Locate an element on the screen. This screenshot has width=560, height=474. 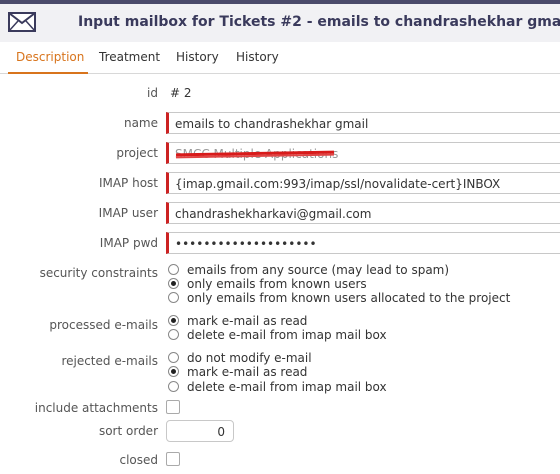
imap-pwd-field: •••••••••••••••••••• is located at coordinates (363, 243).